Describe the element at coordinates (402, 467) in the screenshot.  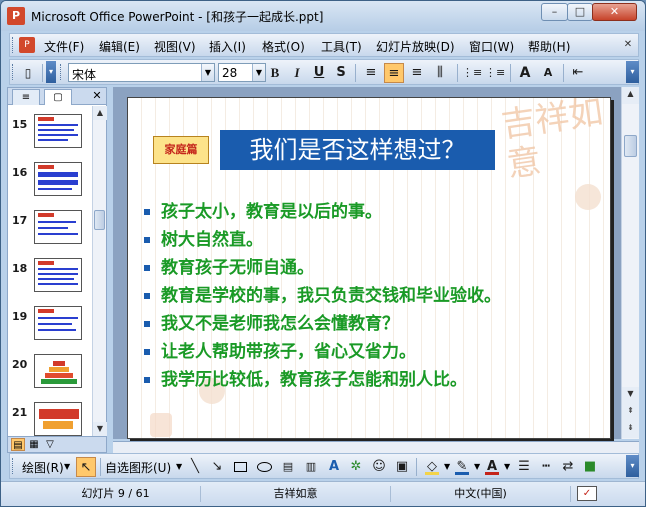
I see `insert-picture-icon: ▣` at that location.